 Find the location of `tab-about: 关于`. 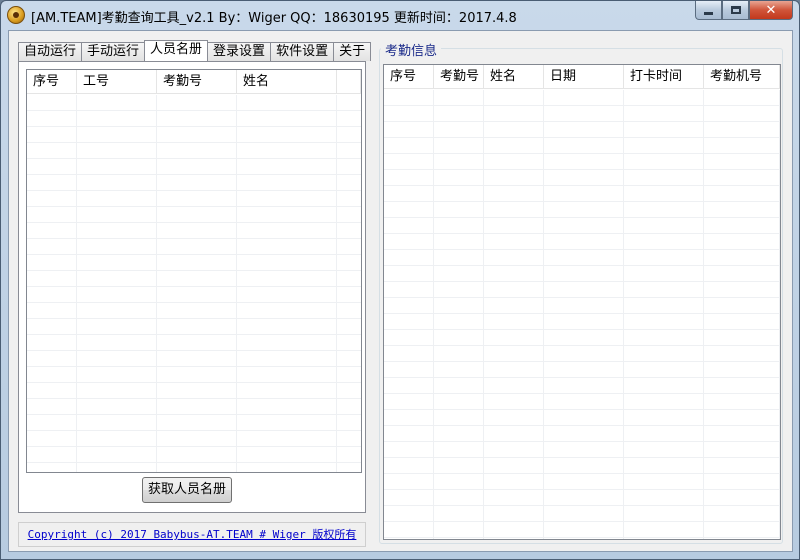

tab-about: 关于 is located at coordinates (352, 51).